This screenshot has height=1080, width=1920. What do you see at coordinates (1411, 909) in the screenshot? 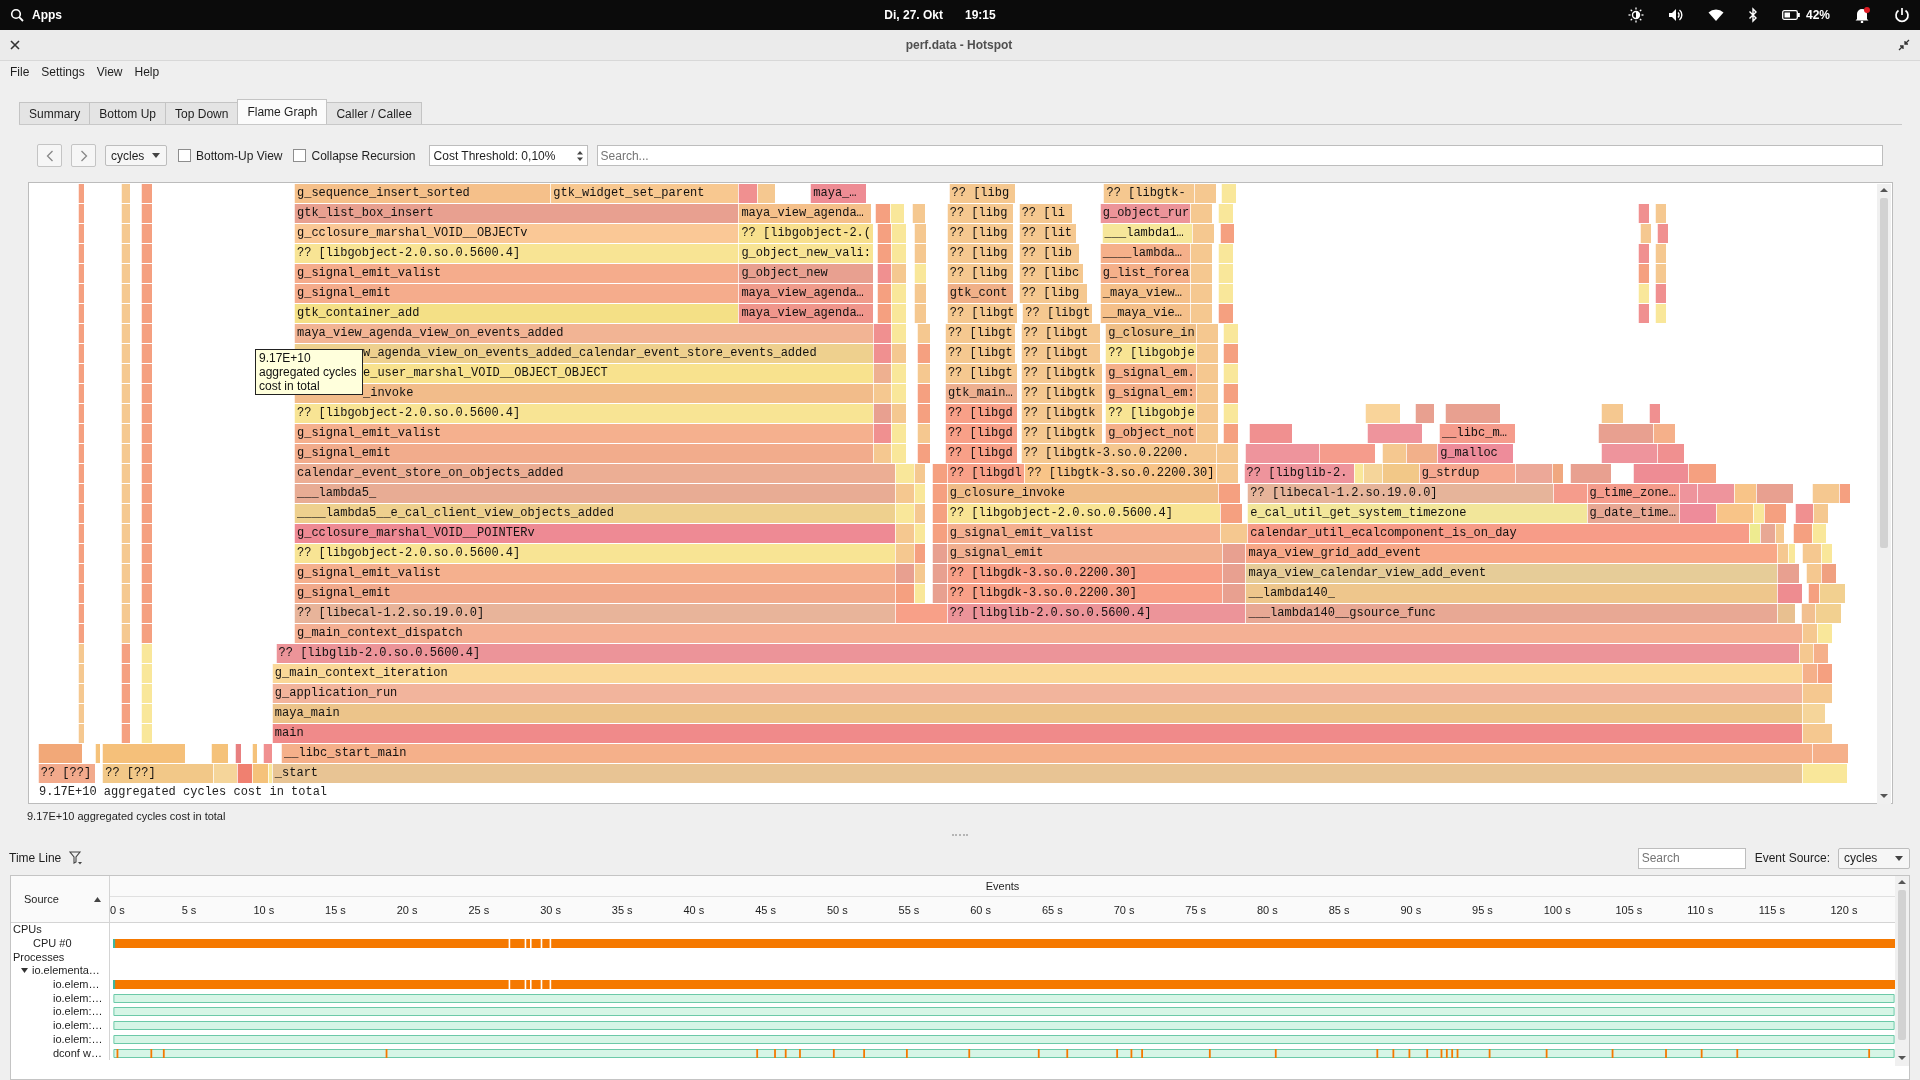
I see `axis-tick-label: 90 s` at bounding box center [1411, 909].